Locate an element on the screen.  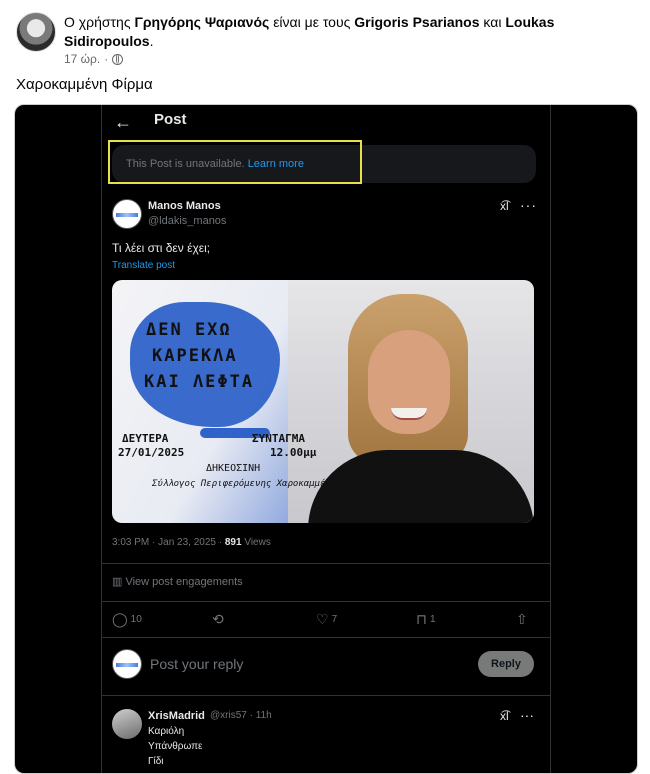
reply-line-2: Υπάνθρωπε is located at coordinates (175, 746).